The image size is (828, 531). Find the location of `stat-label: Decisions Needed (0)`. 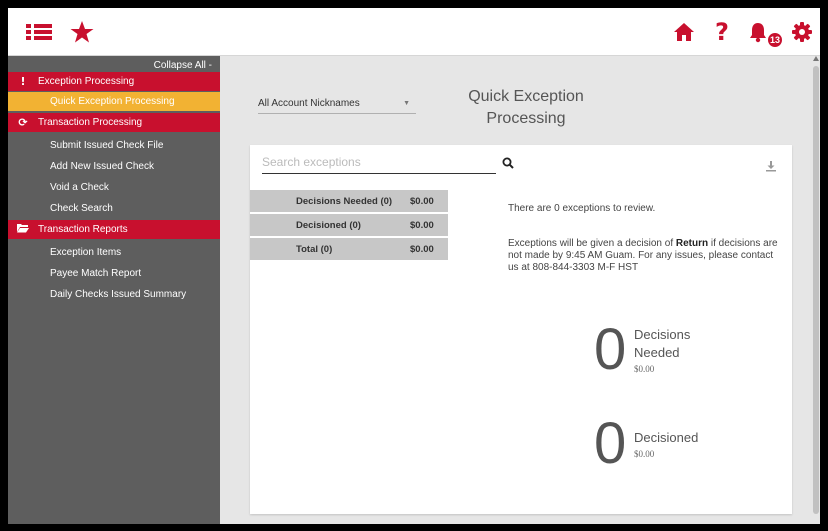

stat-label: Decisions Needed (0) is located at coordinates (344, 201).